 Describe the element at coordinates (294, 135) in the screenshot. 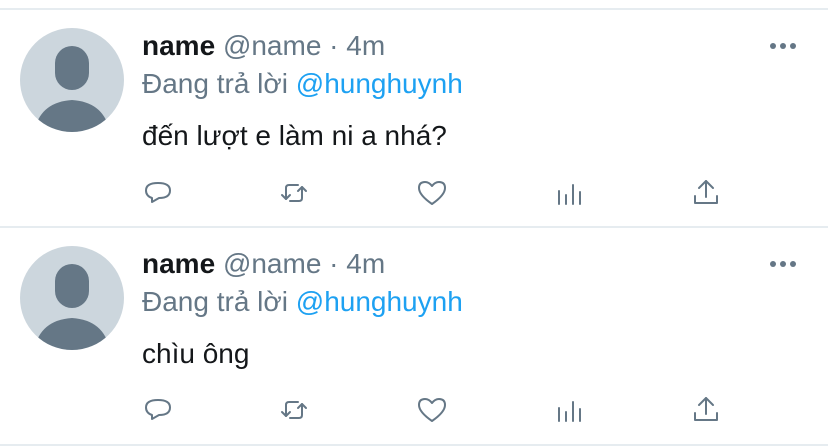

I see `tweet-text: đến lượt e làm ni a nhá?` at that location.